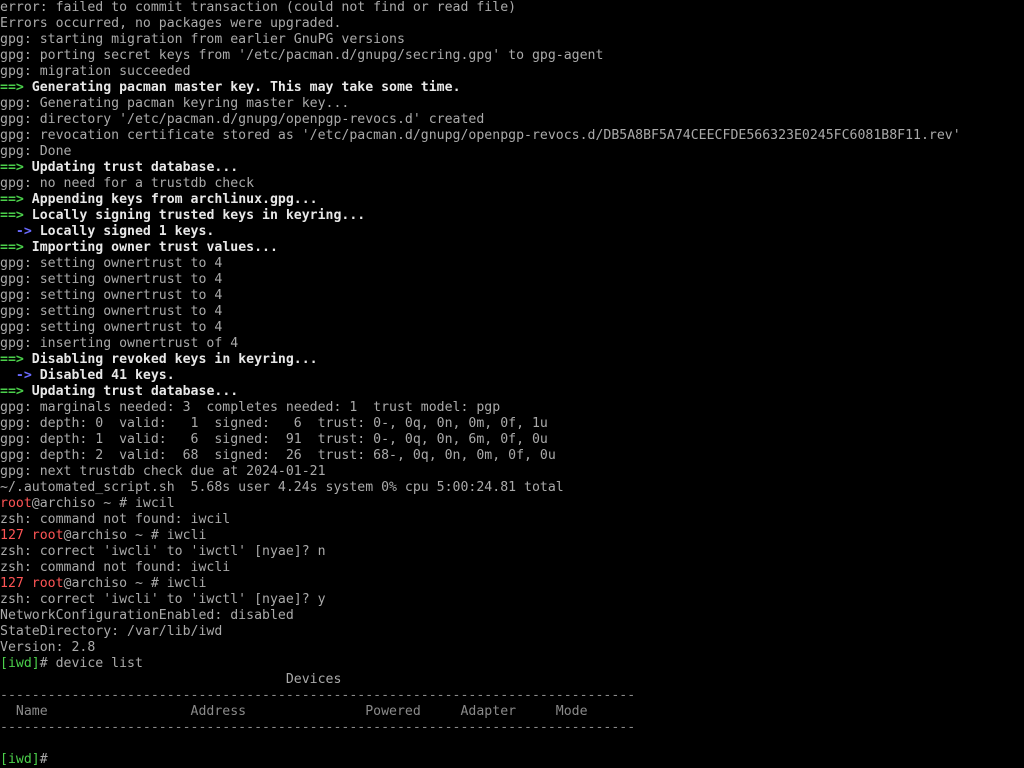 The height and width of the screenshot is (768, 1024). What do you see at coordinates (47, 759) in the screenshot?
I see `terminal-text: #` at bounding box center [47, 759].